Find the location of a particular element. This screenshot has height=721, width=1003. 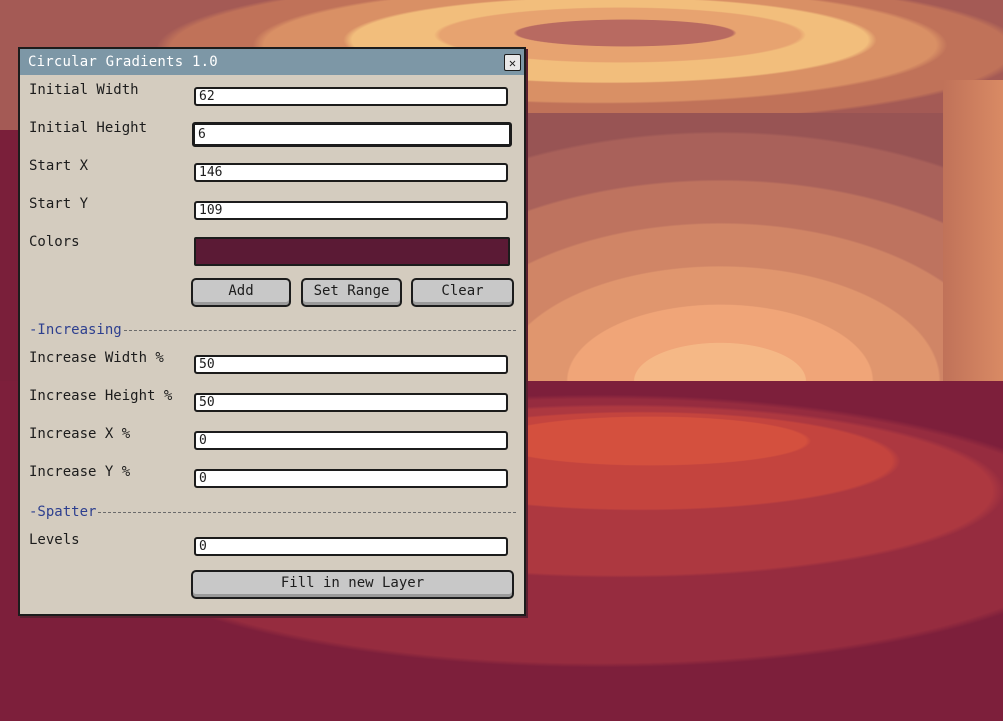

initial-width-input is located at coordinates (351, 96).